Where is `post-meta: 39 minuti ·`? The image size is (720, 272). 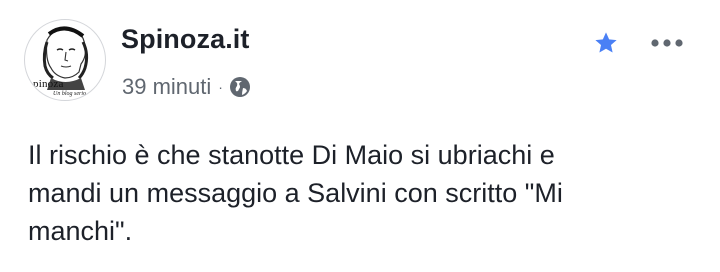 post-meta: 39 minuti · is located at coordinates (186, 87).